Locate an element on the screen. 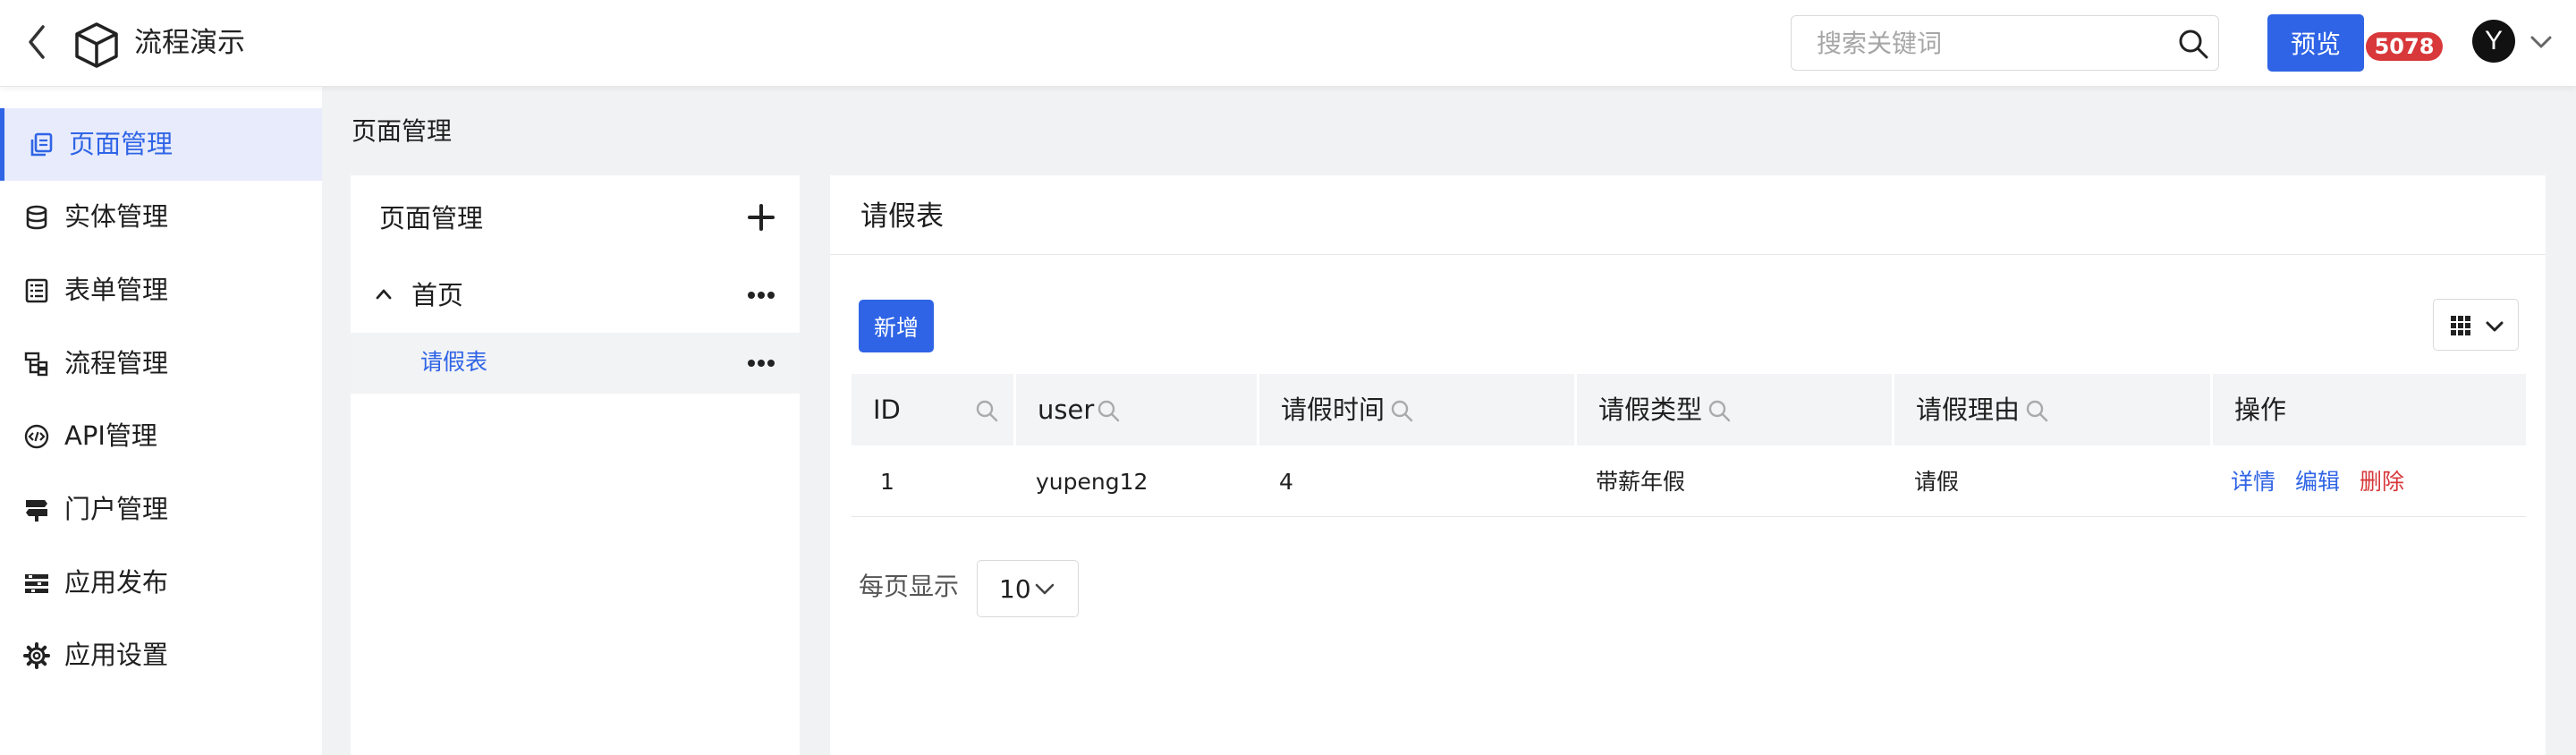 Image resolution: width=2576 pixels, height=755 pixels. user-avatar: Y is located at coordinates (2493, 41).